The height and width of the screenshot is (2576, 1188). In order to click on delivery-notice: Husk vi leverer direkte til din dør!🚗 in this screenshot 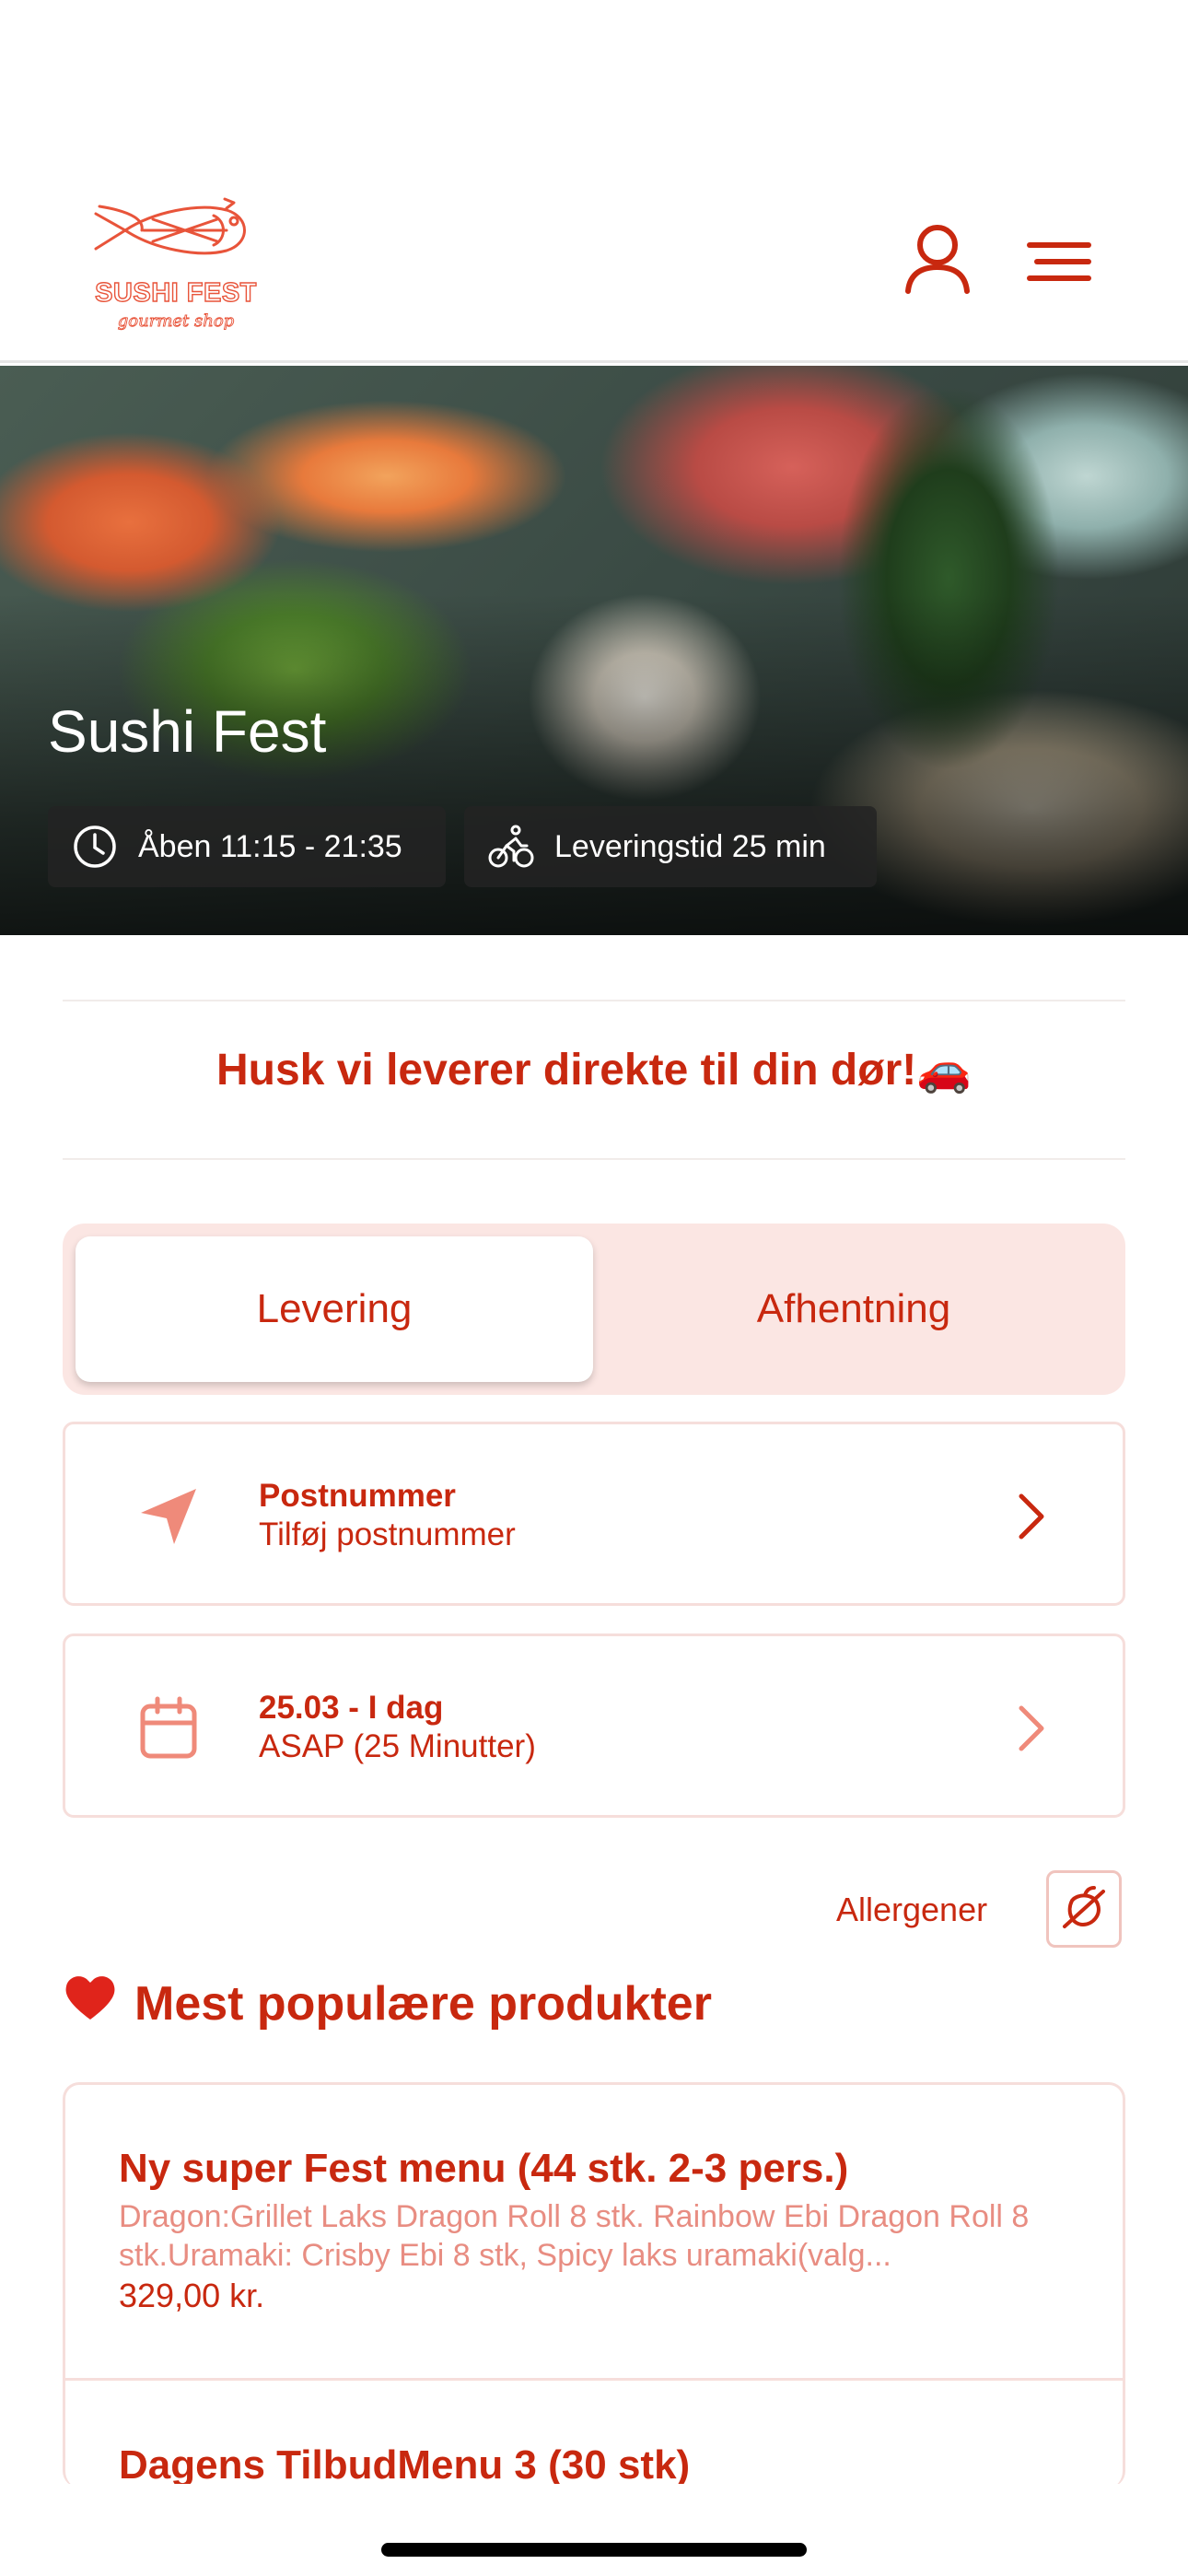, I will do `click(593, 1070)`.